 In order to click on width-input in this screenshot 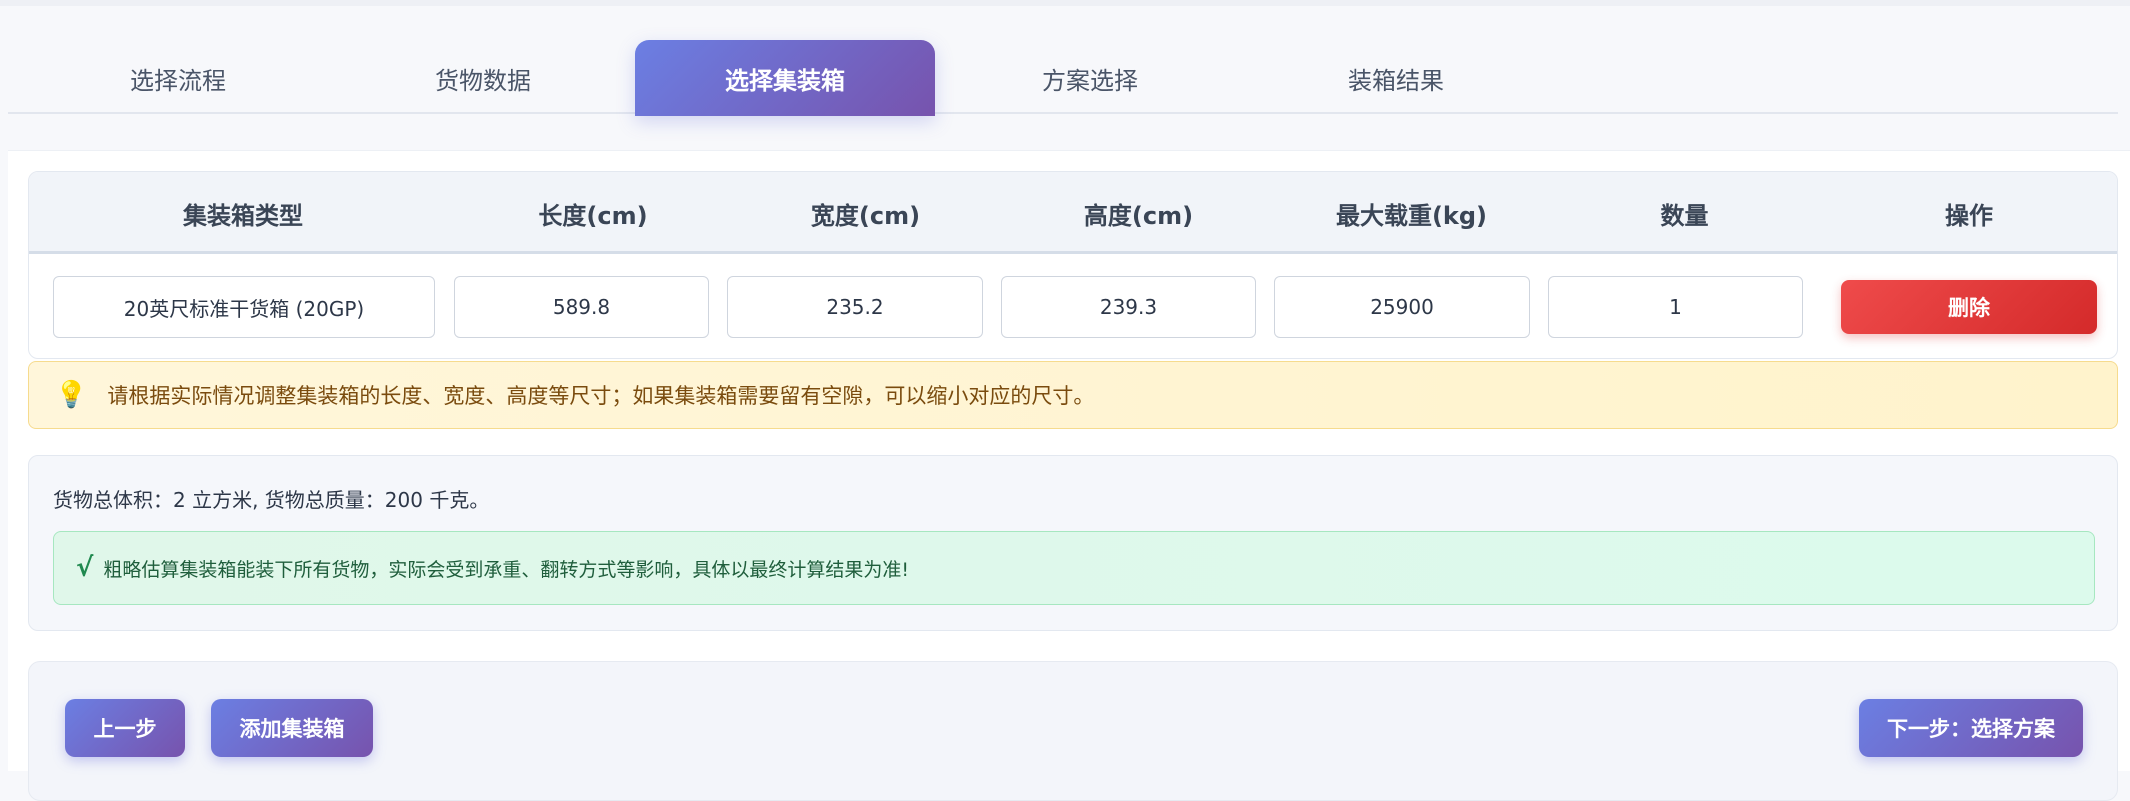, I will do `click(855, 307)`.